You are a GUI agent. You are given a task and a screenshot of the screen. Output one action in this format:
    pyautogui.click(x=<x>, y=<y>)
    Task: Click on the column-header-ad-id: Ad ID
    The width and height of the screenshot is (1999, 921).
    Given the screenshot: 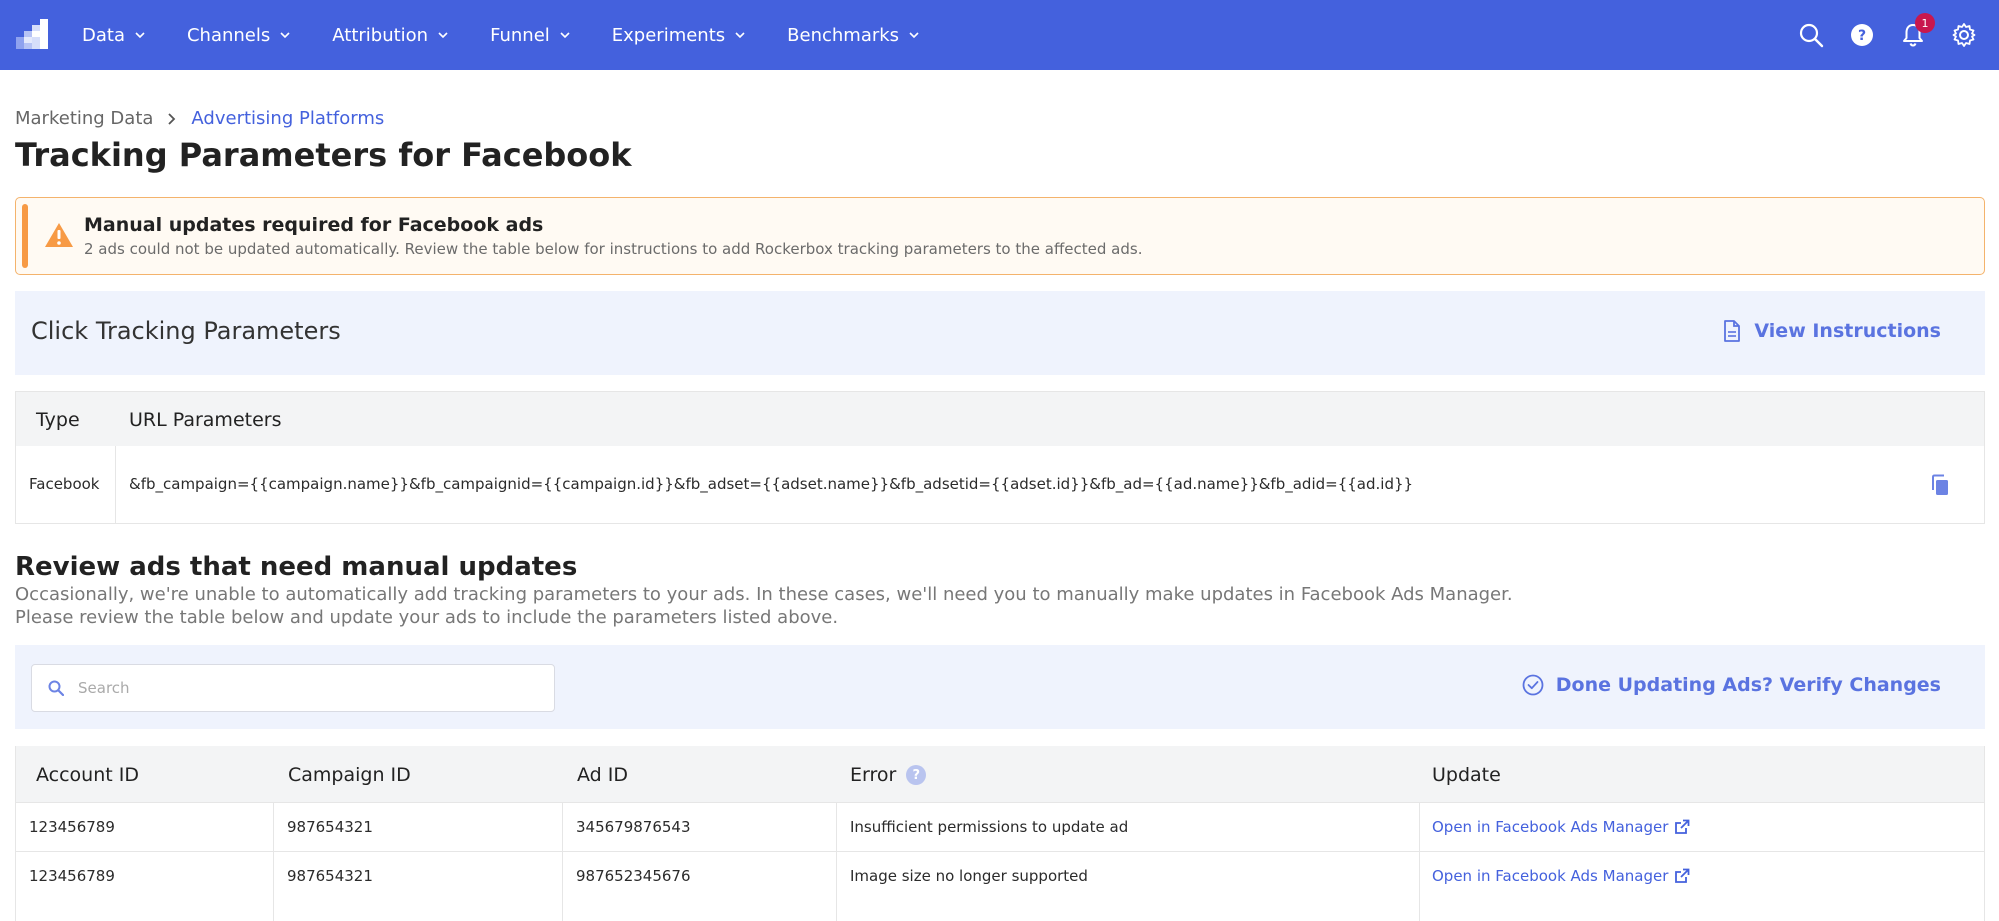 What is the action you would take?
    pyautogui.click(x=602, y=775)
    